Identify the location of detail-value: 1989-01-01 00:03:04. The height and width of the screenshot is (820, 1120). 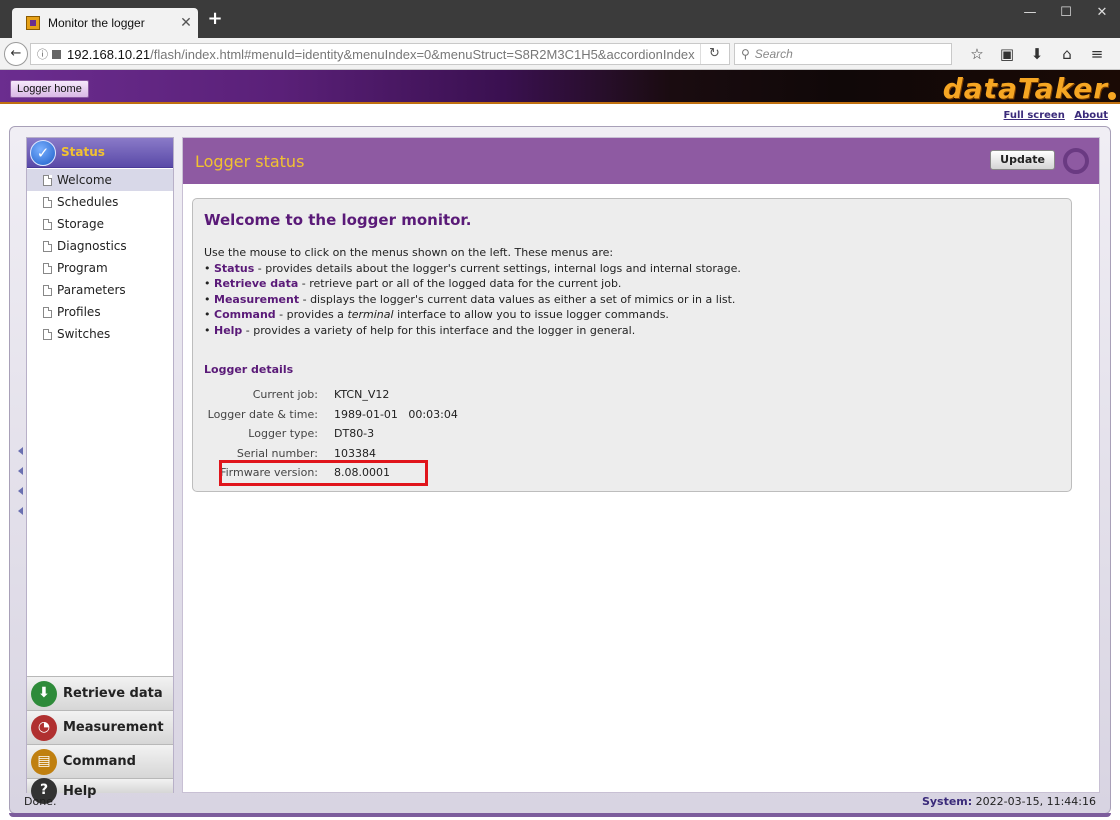
(396, 414).